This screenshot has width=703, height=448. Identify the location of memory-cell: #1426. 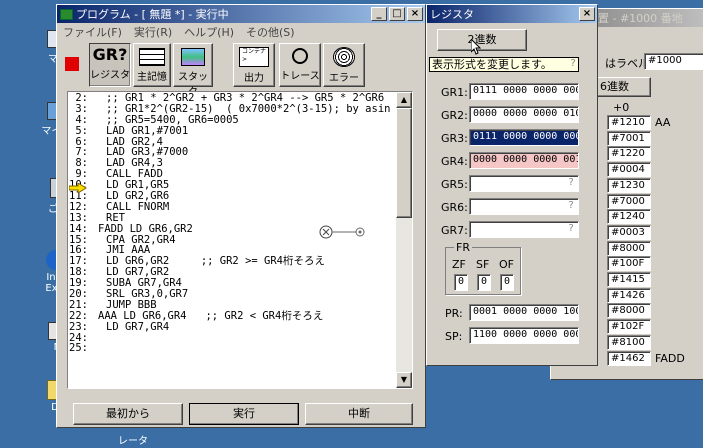
(629, 295).